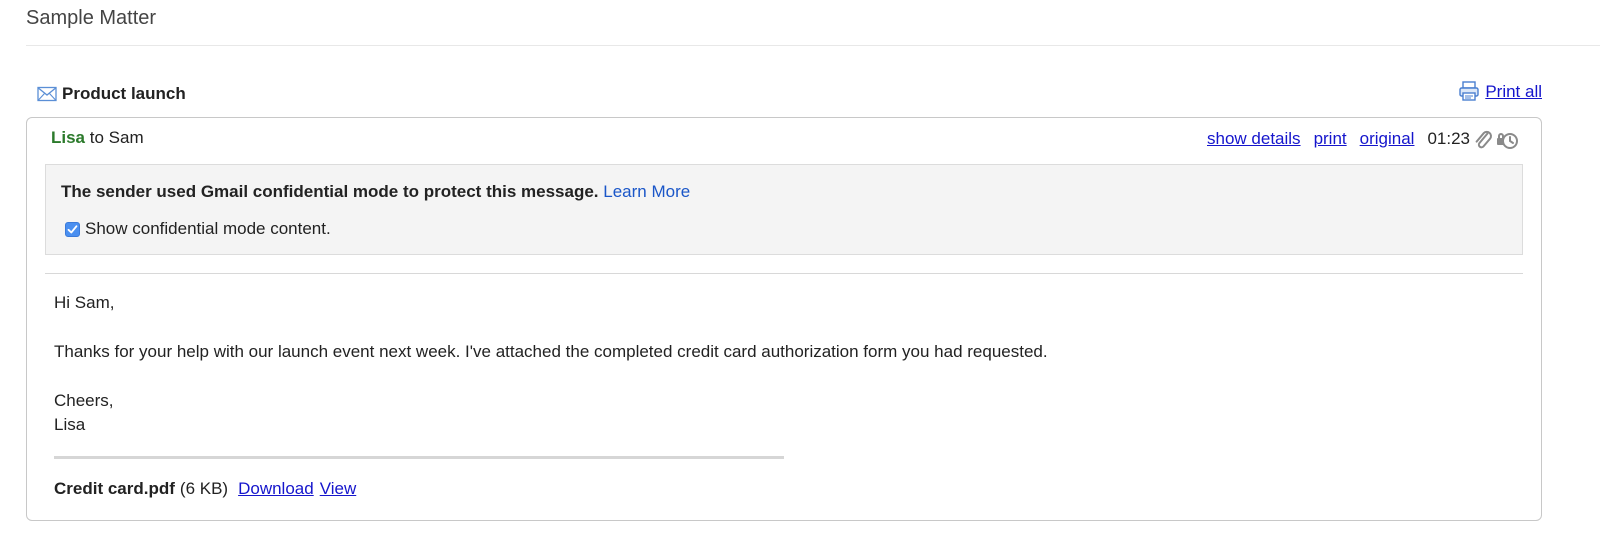 This screenshot has height=546, width=1600. I want to click on show-confidential-label: Show confidential mode content., so click(208, 228).